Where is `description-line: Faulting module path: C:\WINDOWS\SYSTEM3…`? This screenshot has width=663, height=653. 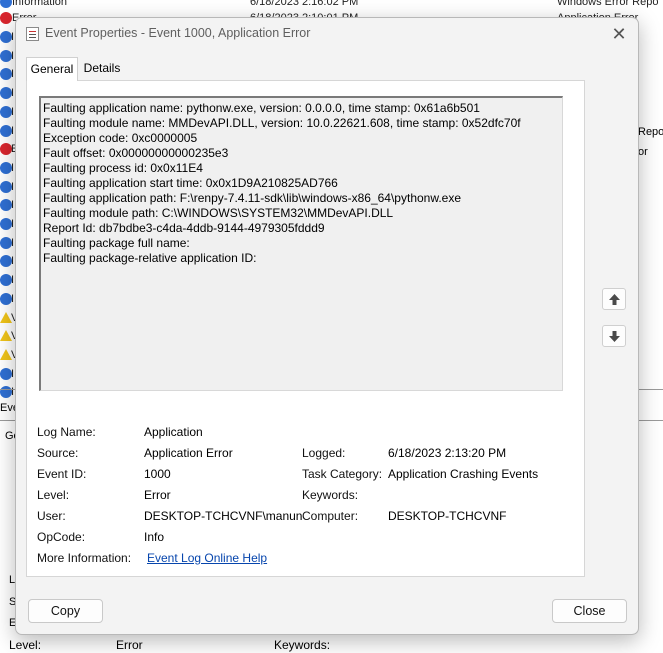
description-line: Faulting module path: C:\WINDOWS\SYSTEM3… is located at coordinates (218, 213).